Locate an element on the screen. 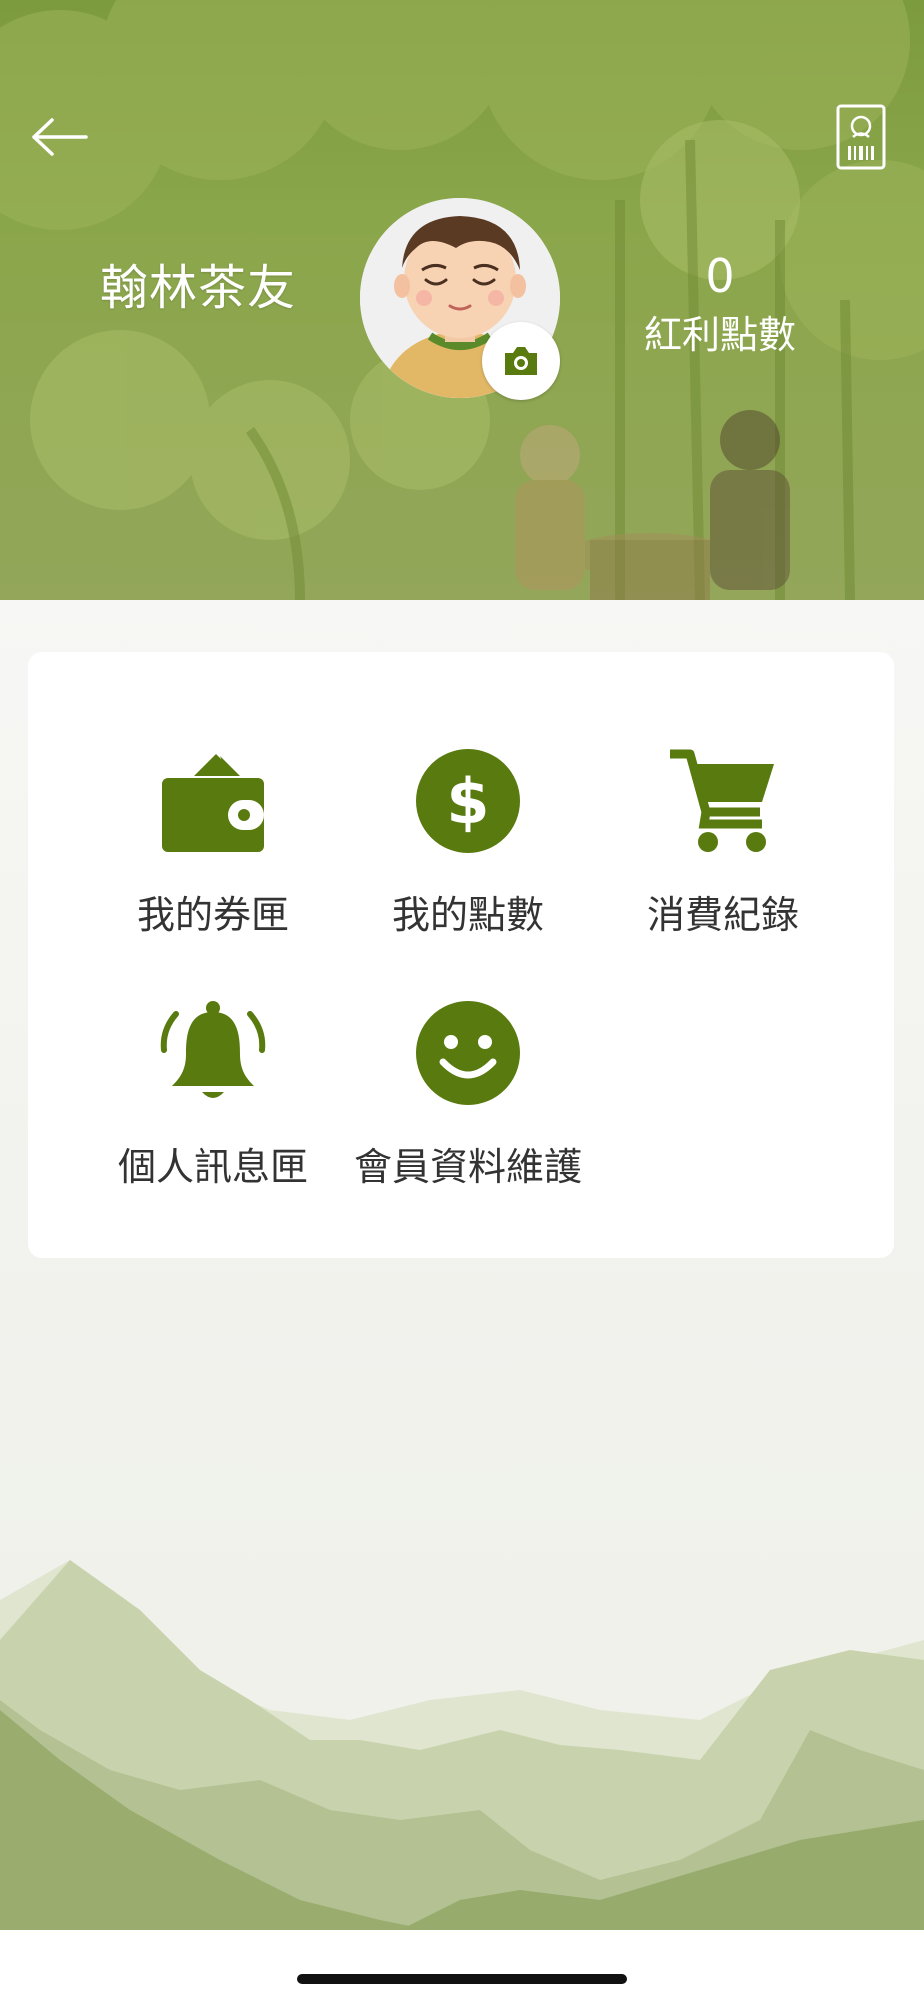  user-name: 翰林茶友 is located at coordinates (198, 288).